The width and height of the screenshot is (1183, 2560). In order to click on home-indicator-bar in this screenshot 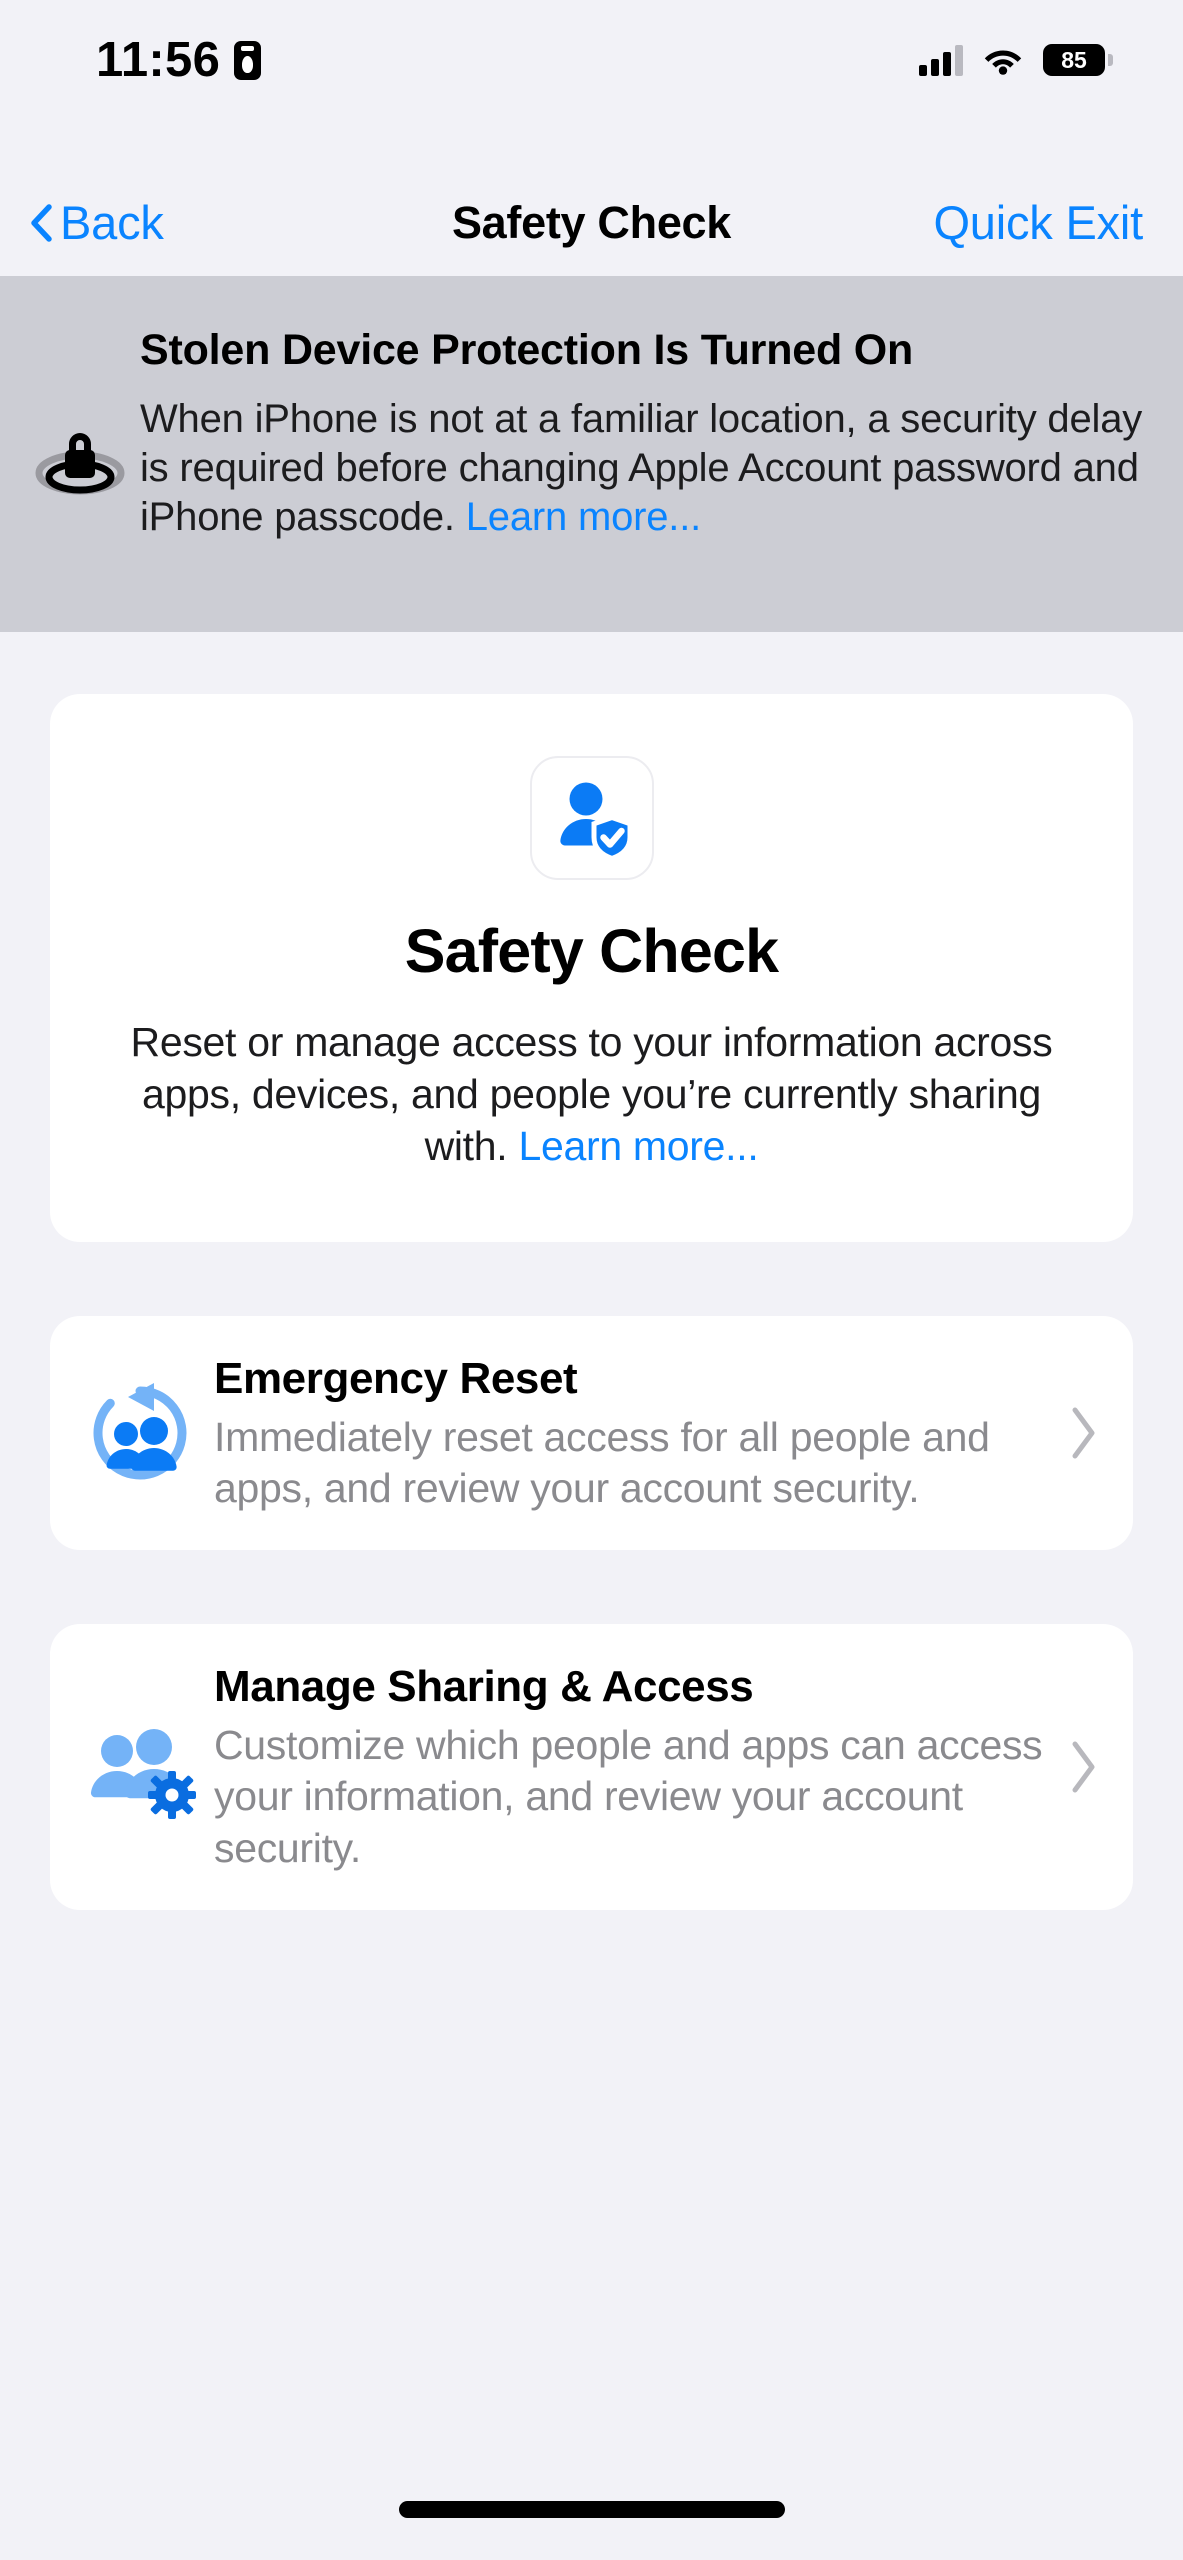, I will do `click(591, 2509)`.